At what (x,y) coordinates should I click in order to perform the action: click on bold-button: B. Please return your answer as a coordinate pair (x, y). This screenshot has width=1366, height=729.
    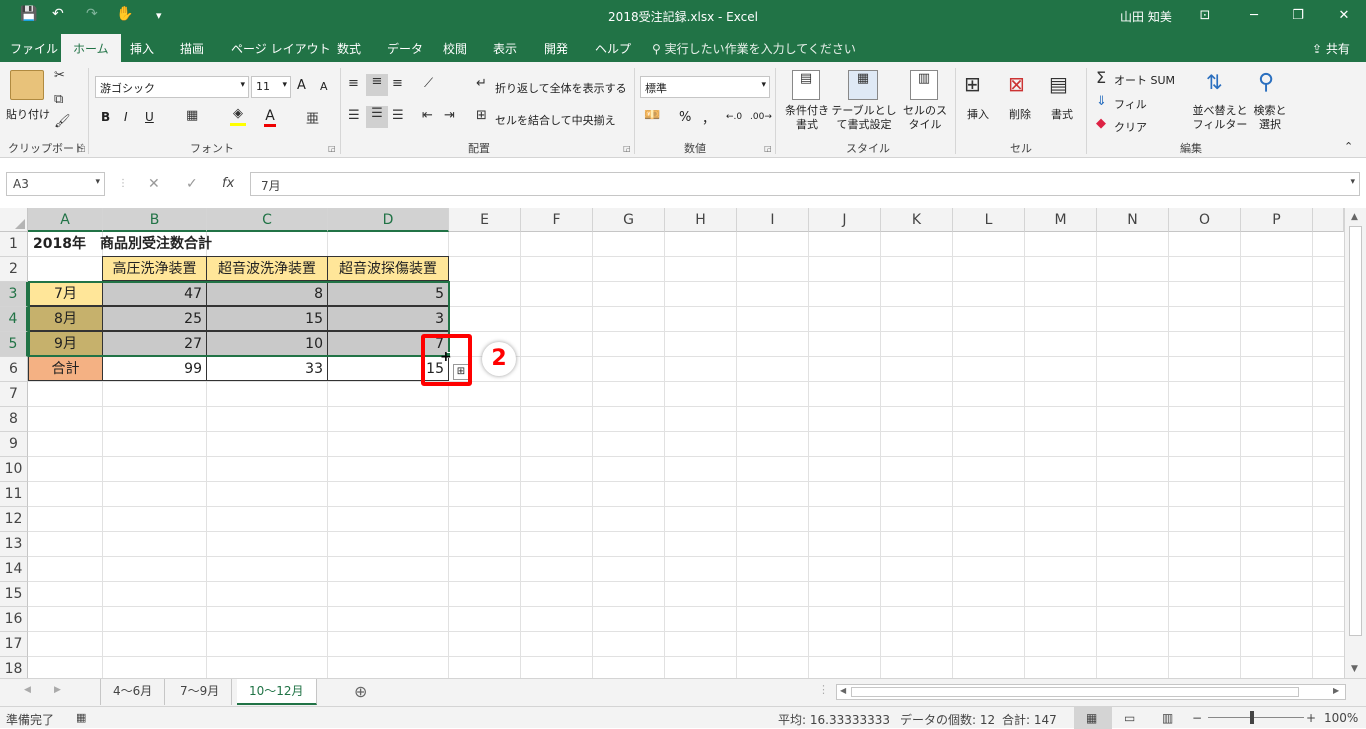
    Looking at the image, I should click on (105, 117).